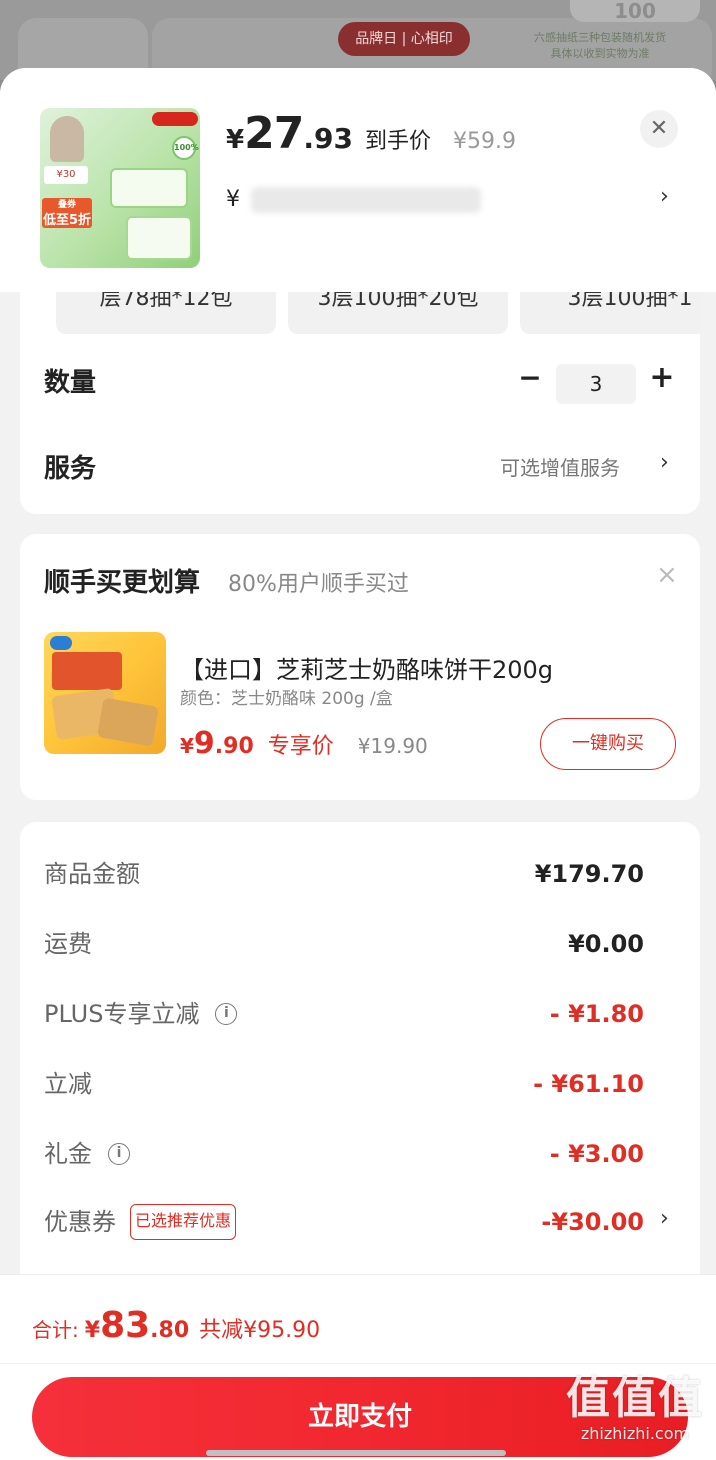  What do you see at coordinates (608, 744) in the screenshot?
I see `one-click-buy-button: 一键购买` at bounding box center [608, 744].